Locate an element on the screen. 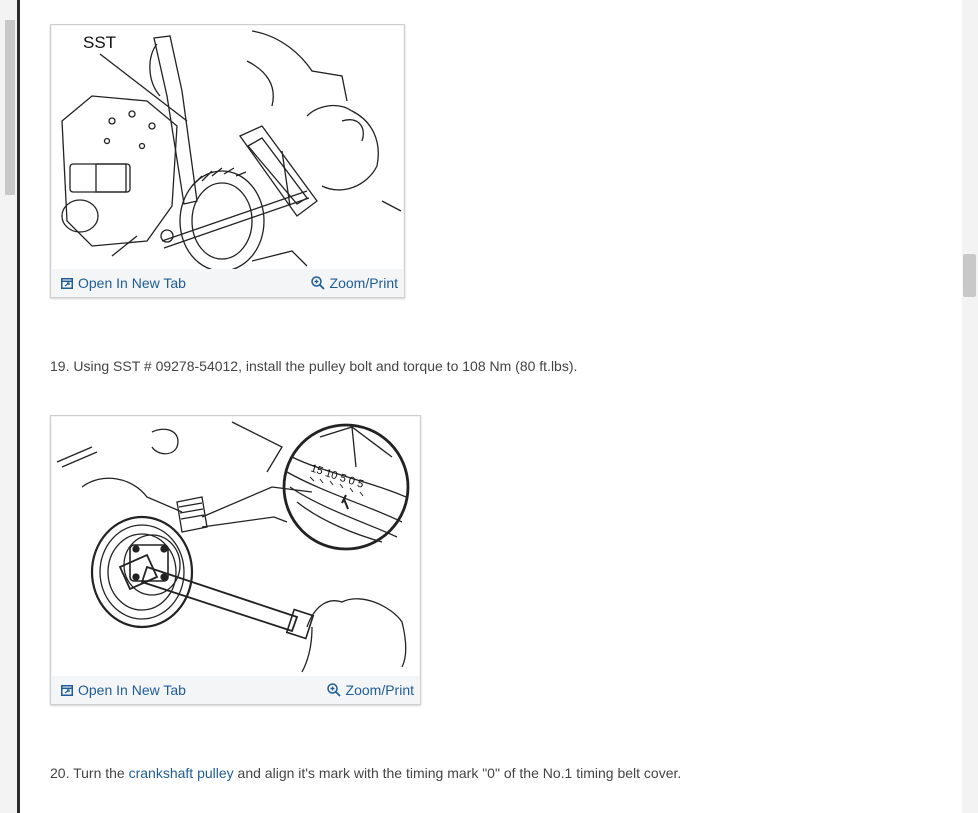  diagram-image-sst-holding-pulley: SST is located at coordinates (227, 147).